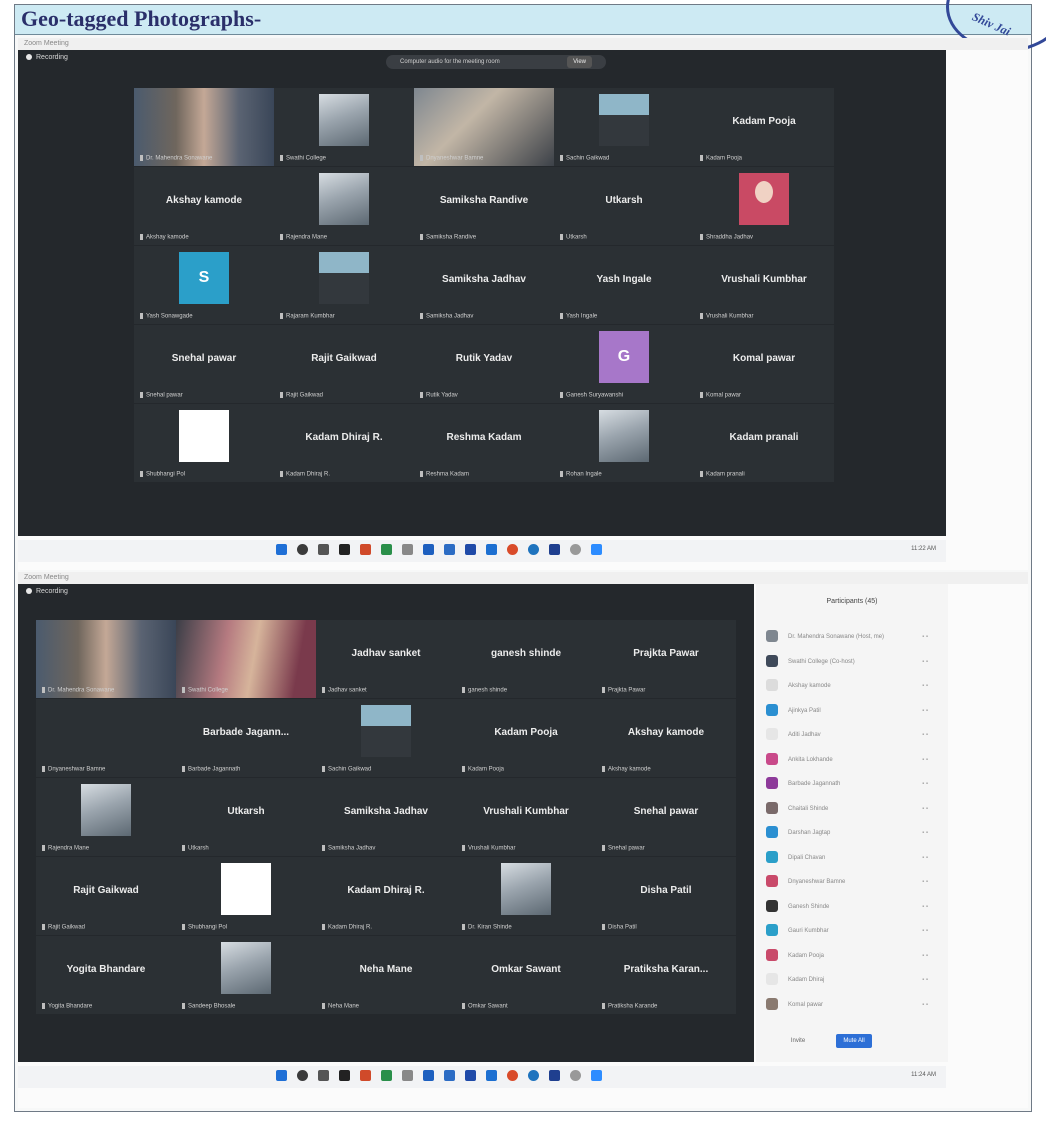  What do you see at coordinates (526, 896) in the screenshot?
I see `participant-tile: Dr. Kiran Shinde` at bounding box center [526, 896].